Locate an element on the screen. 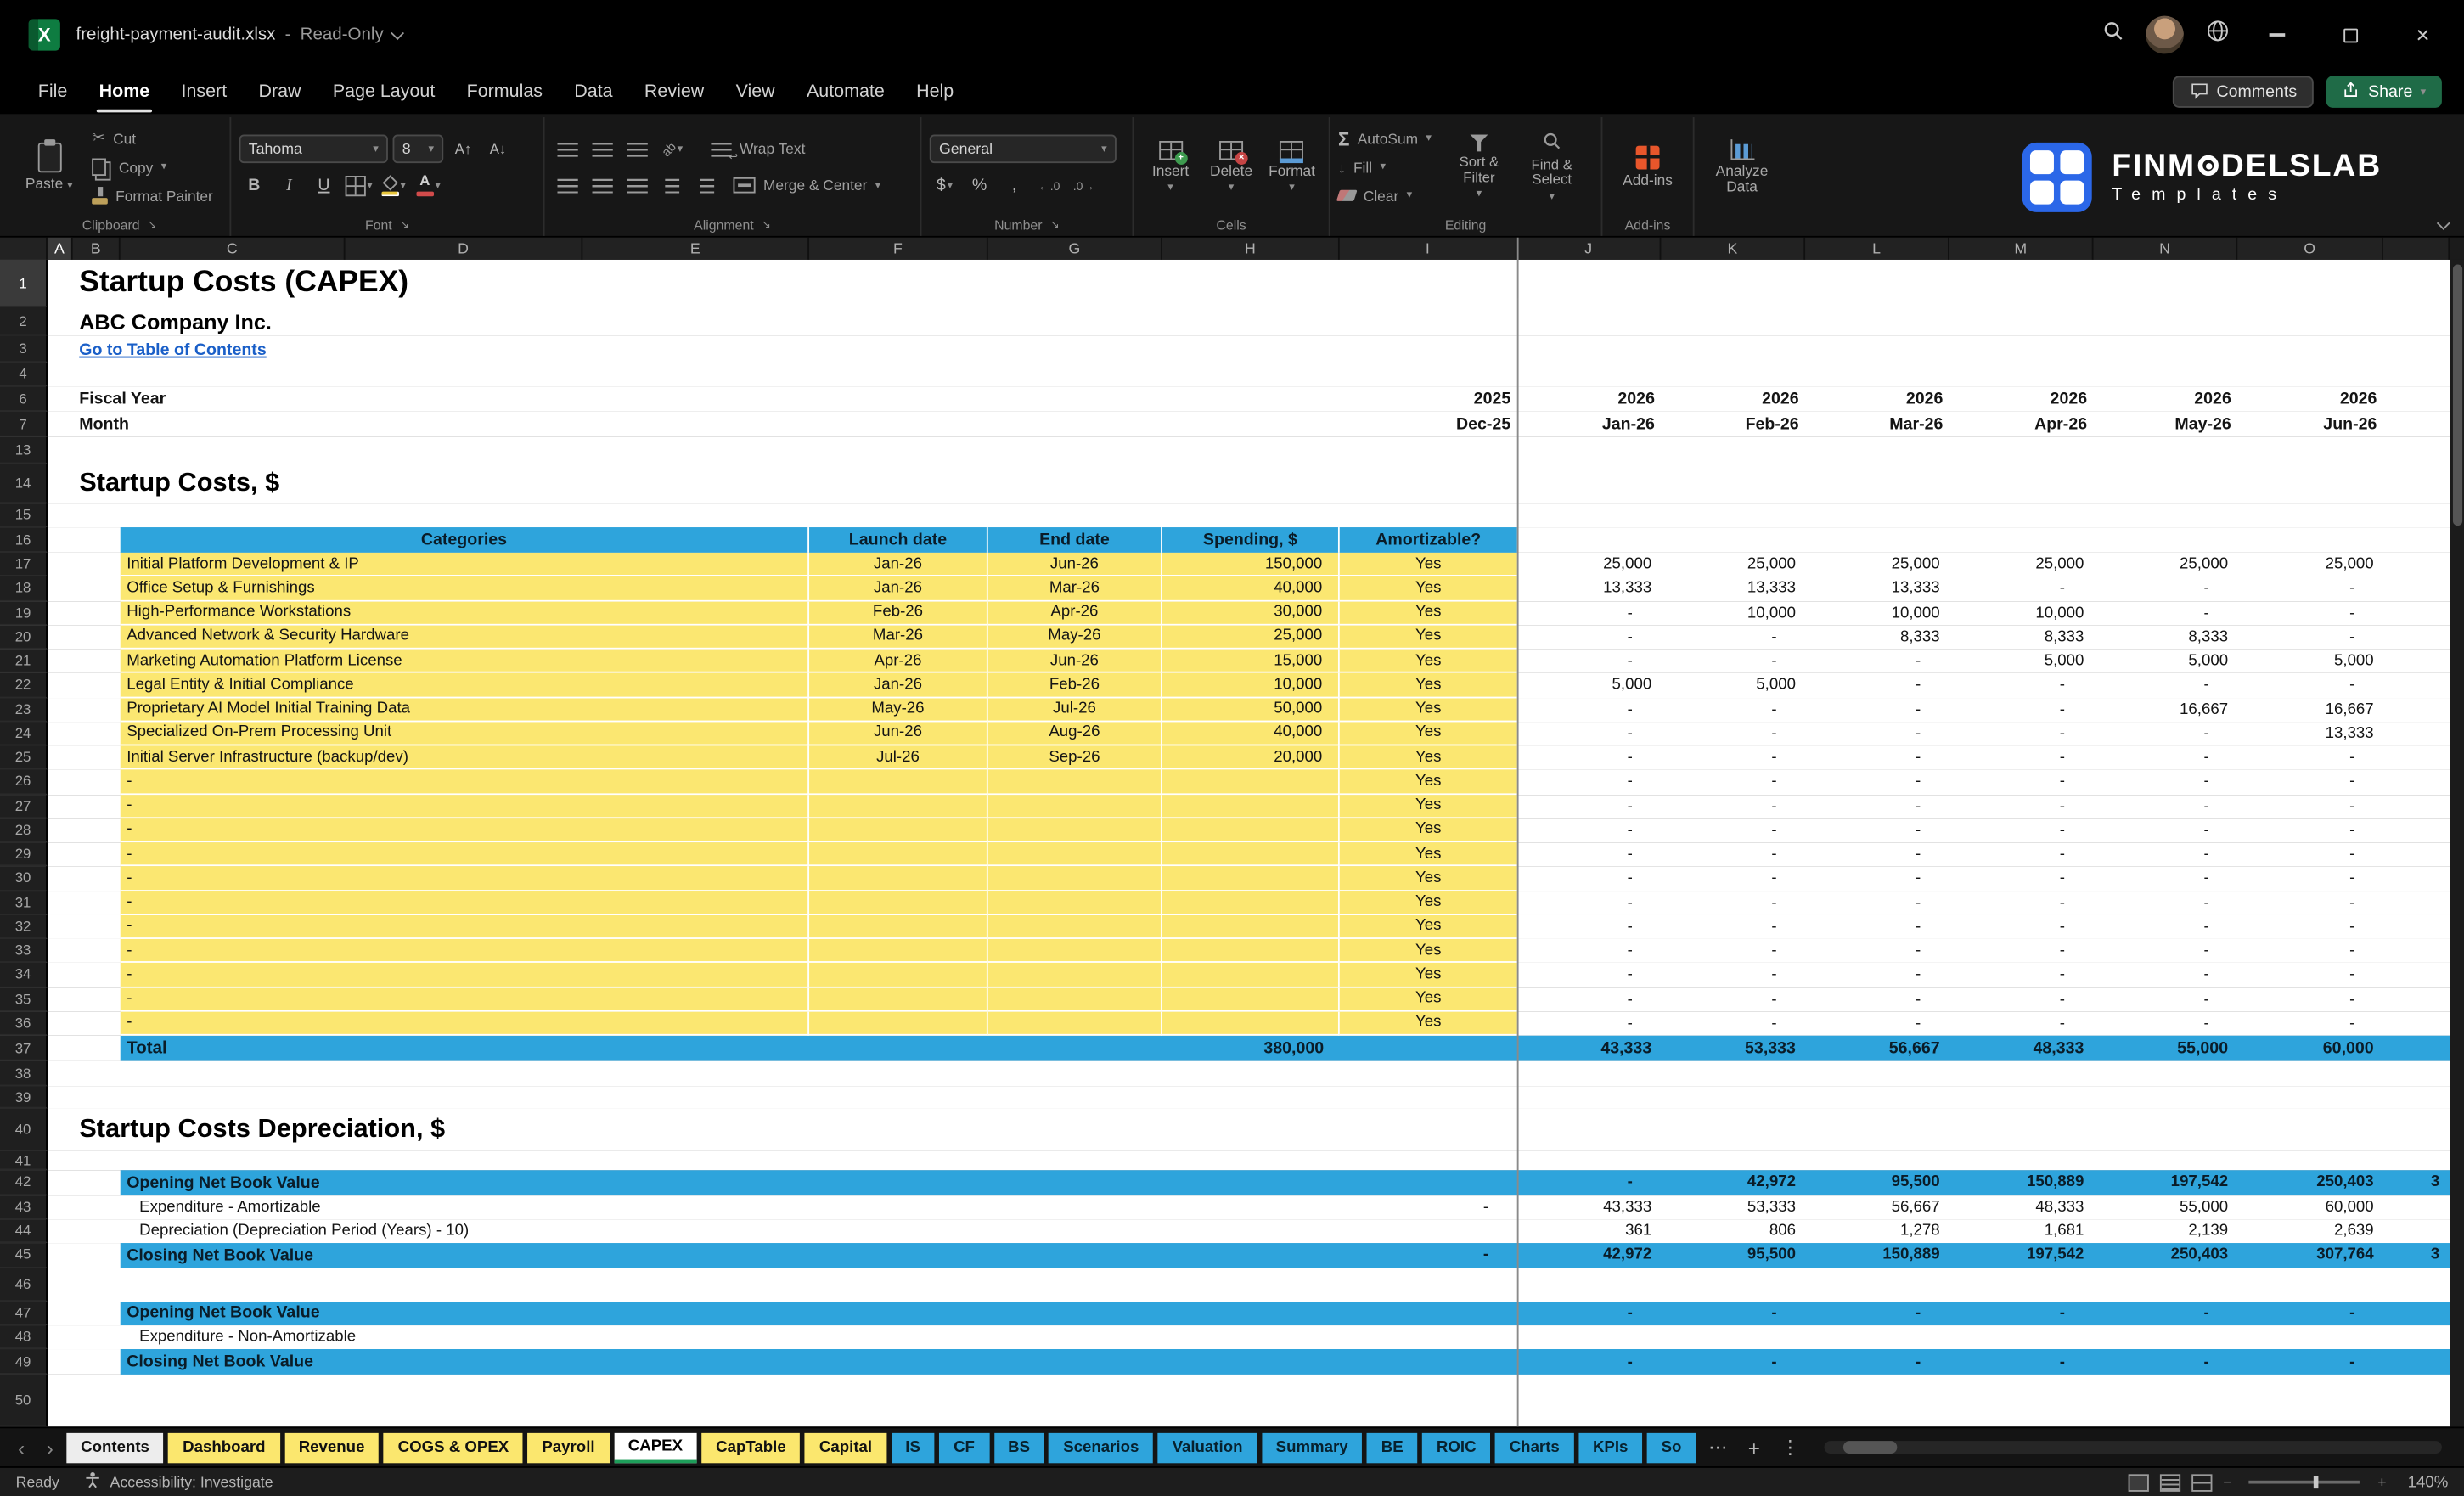 The width and height of the screenshot is (2464, 1496). vertical-scrollbar-thumb is located at coordinates (2457, 395).